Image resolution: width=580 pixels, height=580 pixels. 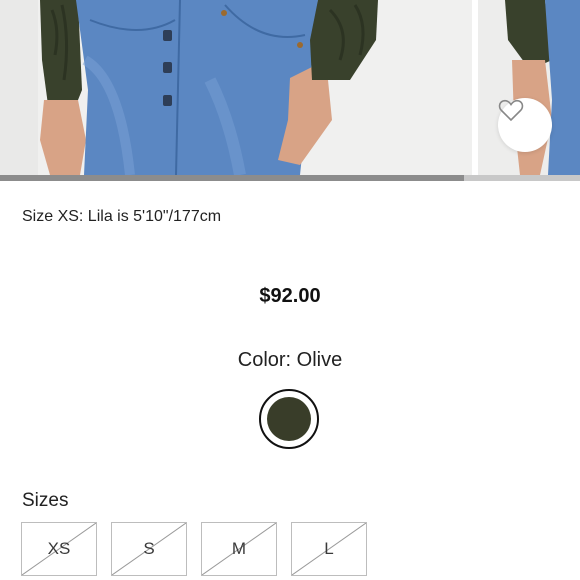 I want to click on carousel-progress-fill, so click(x=232, y=178).